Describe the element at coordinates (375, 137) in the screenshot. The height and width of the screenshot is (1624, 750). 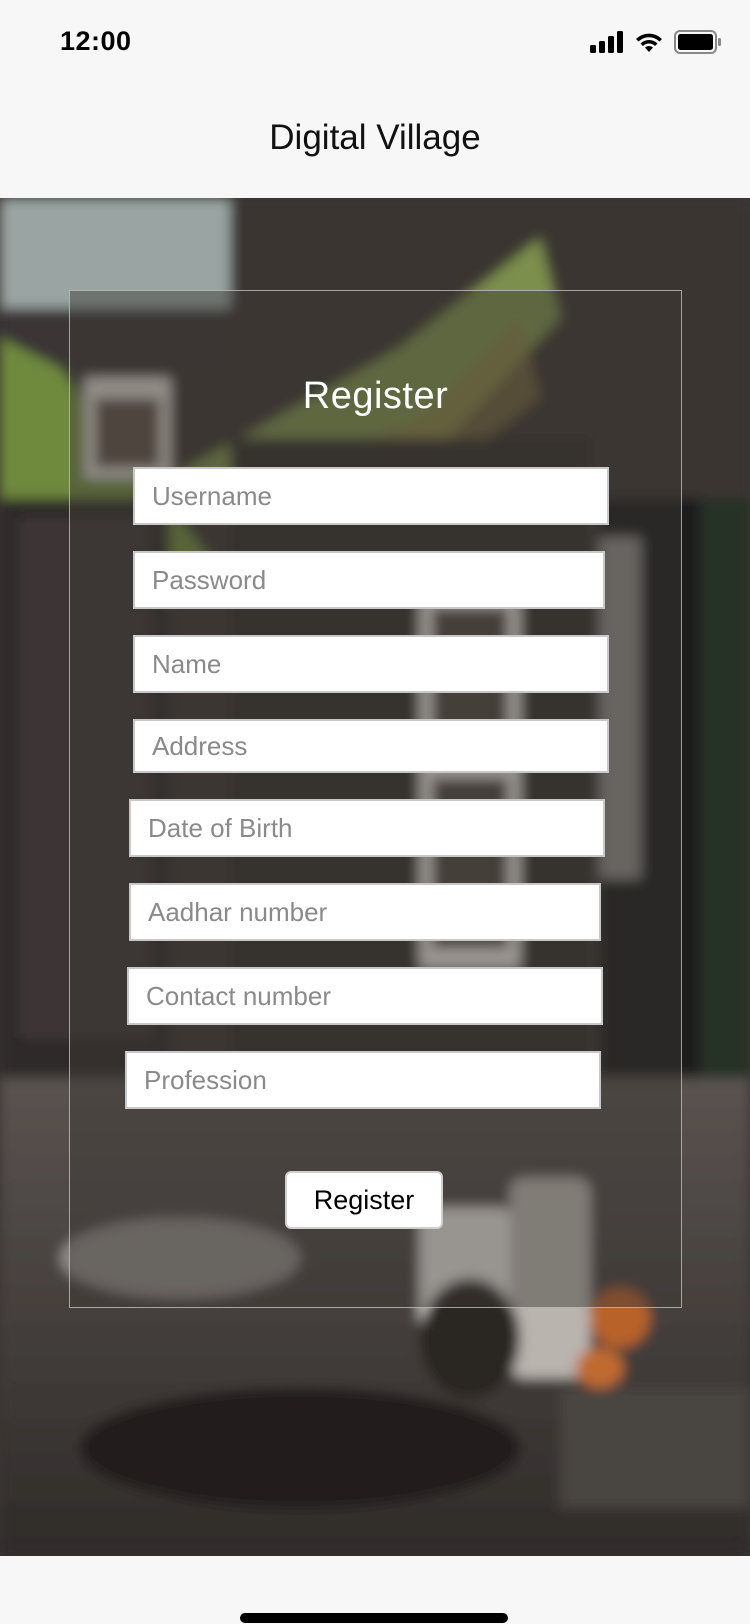
I see `page-title: Digital Village` at that location.